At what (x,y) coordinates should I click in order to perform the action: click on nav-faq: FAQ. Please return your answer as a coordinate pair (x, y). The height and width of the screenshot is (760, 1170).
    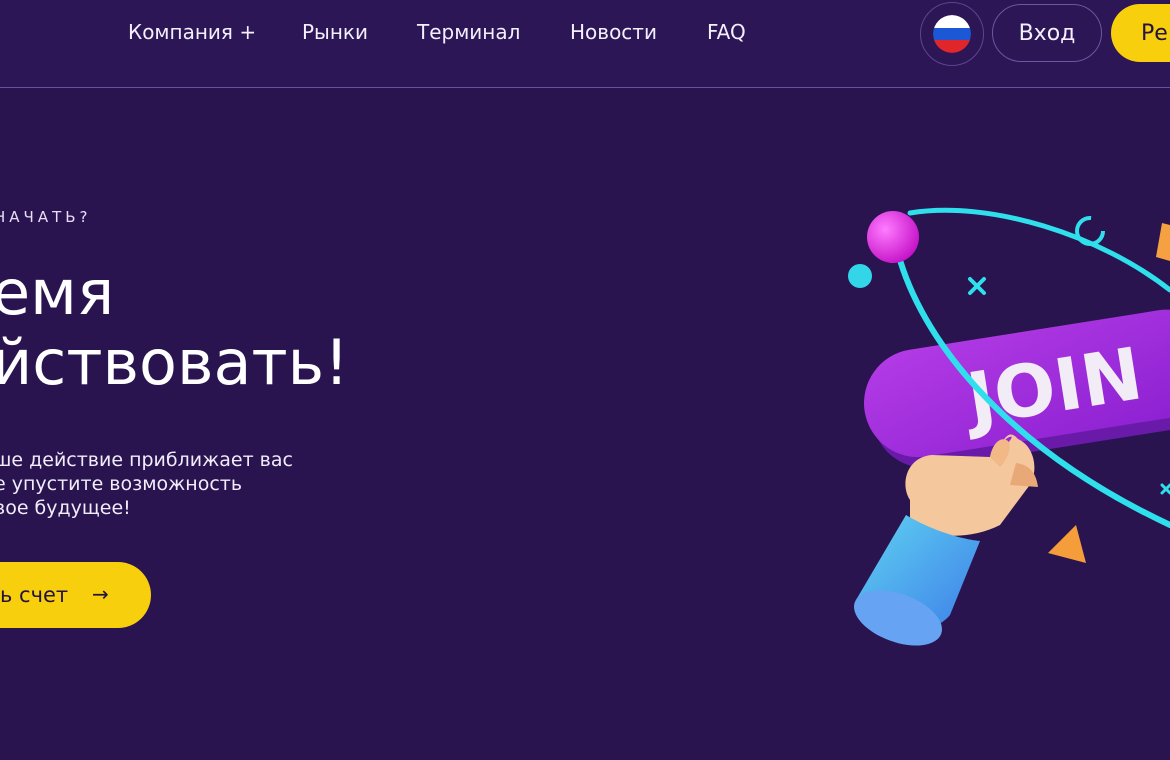
    Looking at the image, I should click on (726, 32).